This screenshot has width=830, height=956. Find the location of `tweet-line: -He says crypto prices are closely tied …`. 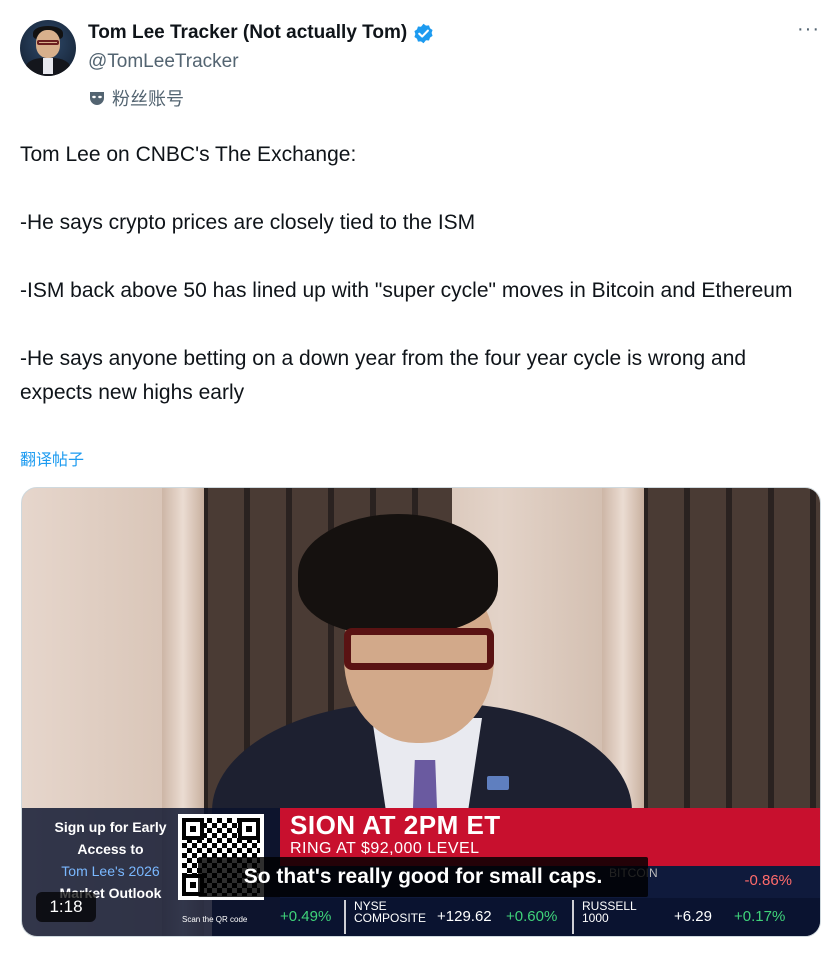

tweet-line: -He says crypto prices are closely tied … is located at coordinates (248, 222).